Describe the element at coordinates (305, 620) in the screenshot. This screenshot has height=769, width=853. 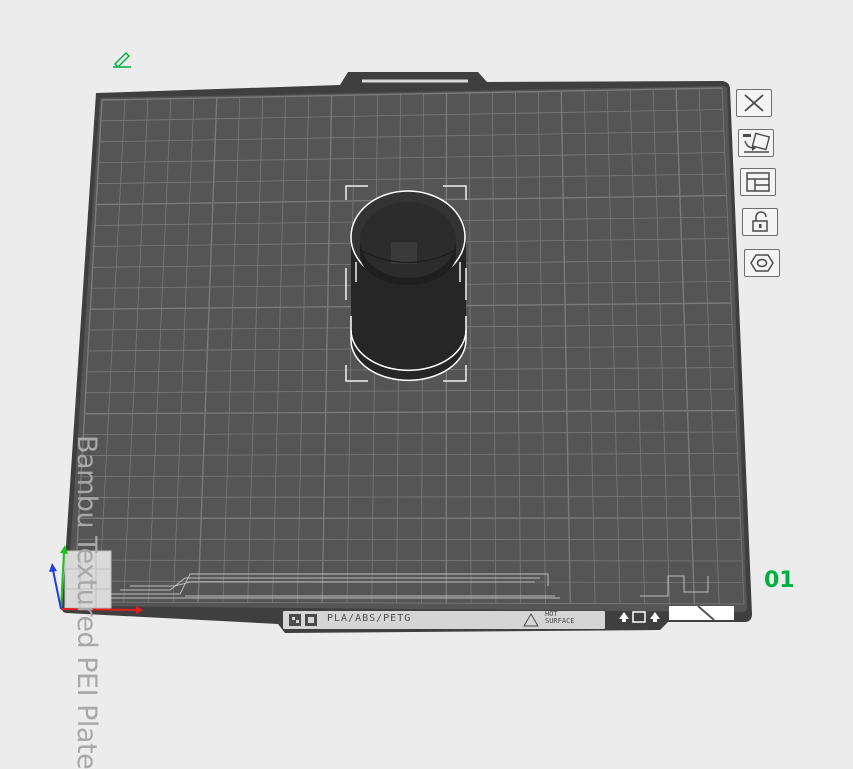
I see `plate-label-icons` at that location.